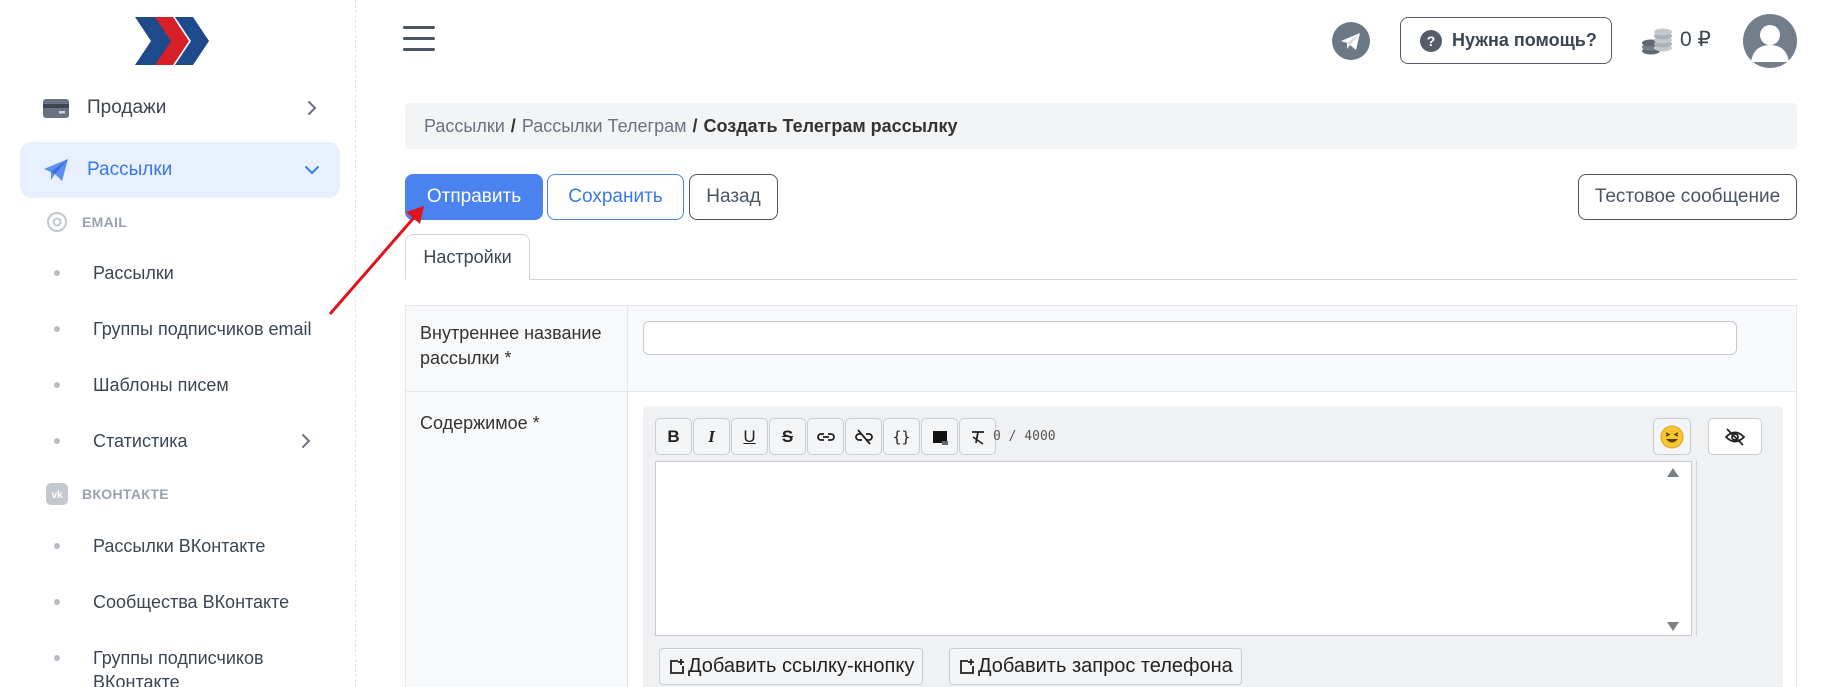 The height and width of the screenshot is (687, 1821). What do you see at coordinates (801, 666) in the screenshot?
I see `add-link-label: Добавить ссылку-кнопку` at bounding box center [801, 666].